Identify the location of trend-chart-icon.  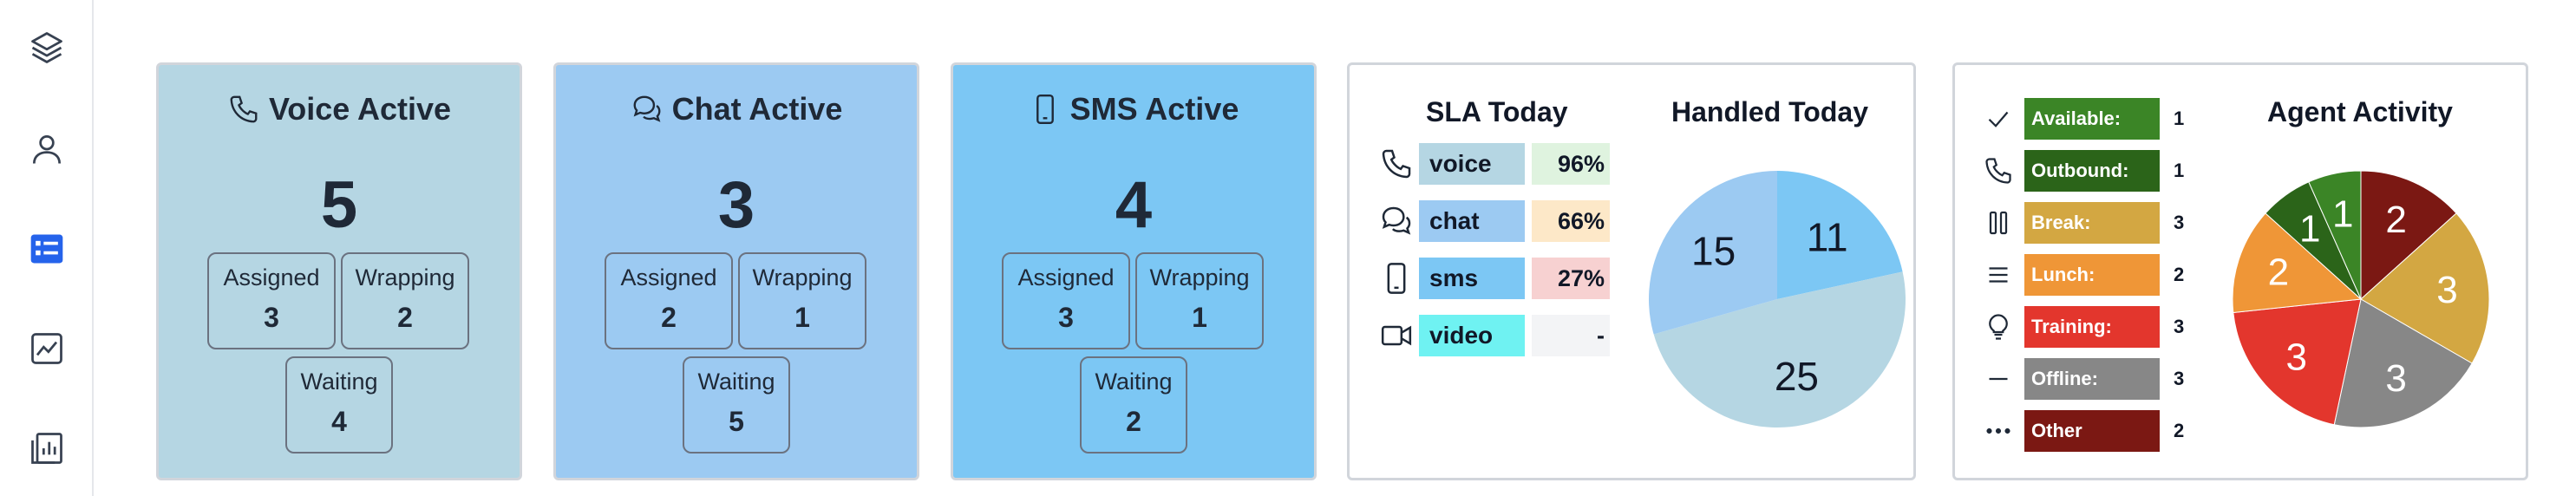
(46, 348).